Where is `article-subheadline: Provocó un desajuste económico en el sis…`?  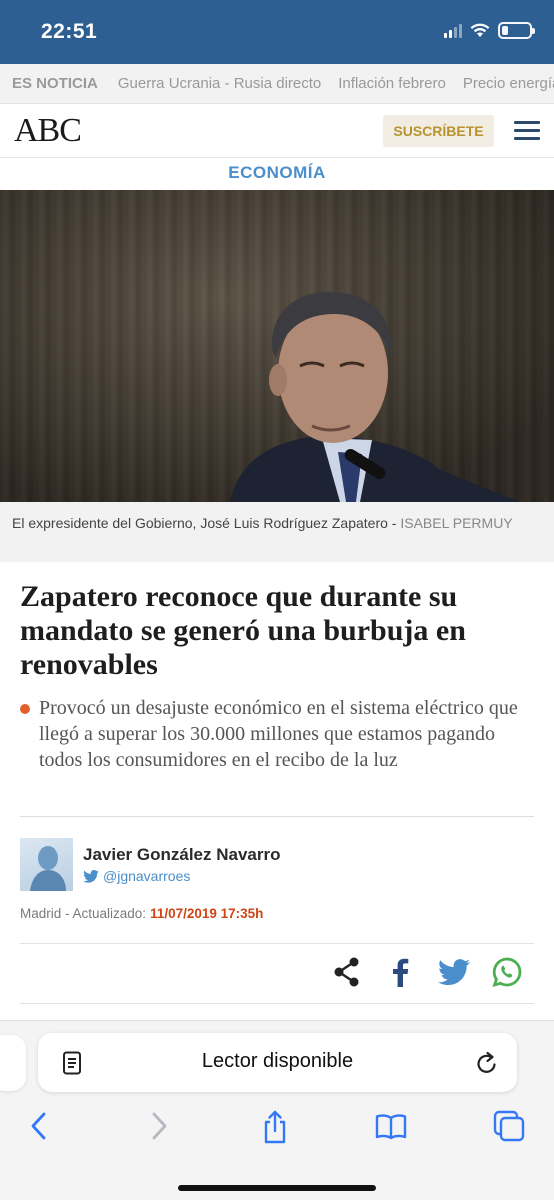
article-subheadline: Provocó un desajuste económico en el sis… is located at coordinates (277, 734).